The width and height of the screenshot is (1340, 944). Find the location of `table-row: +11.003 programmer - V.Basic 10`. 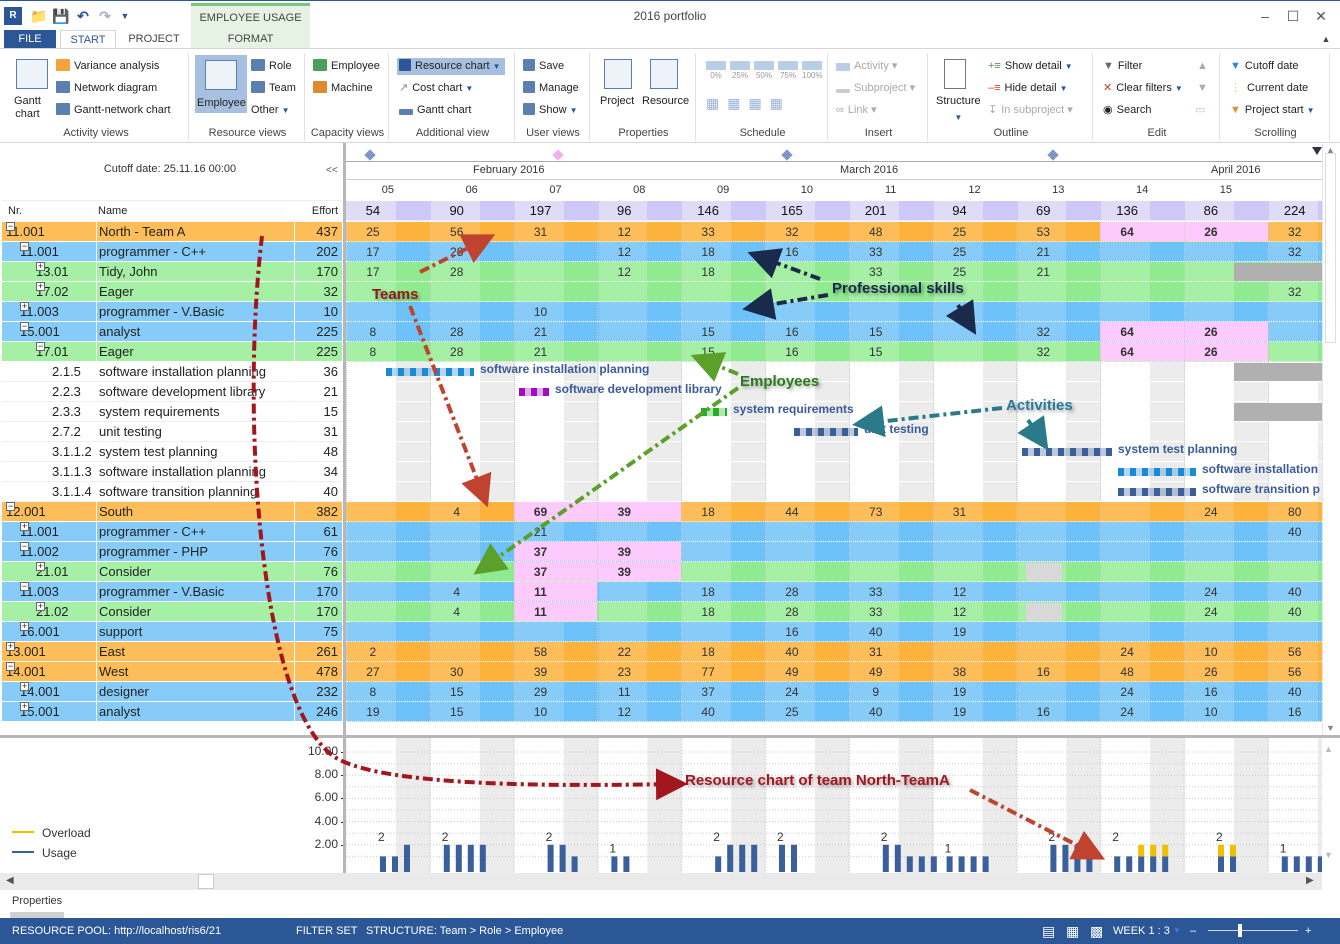

table-row: +11.003 programmer - V.Basic 10 is located at coordinates (172, 312).